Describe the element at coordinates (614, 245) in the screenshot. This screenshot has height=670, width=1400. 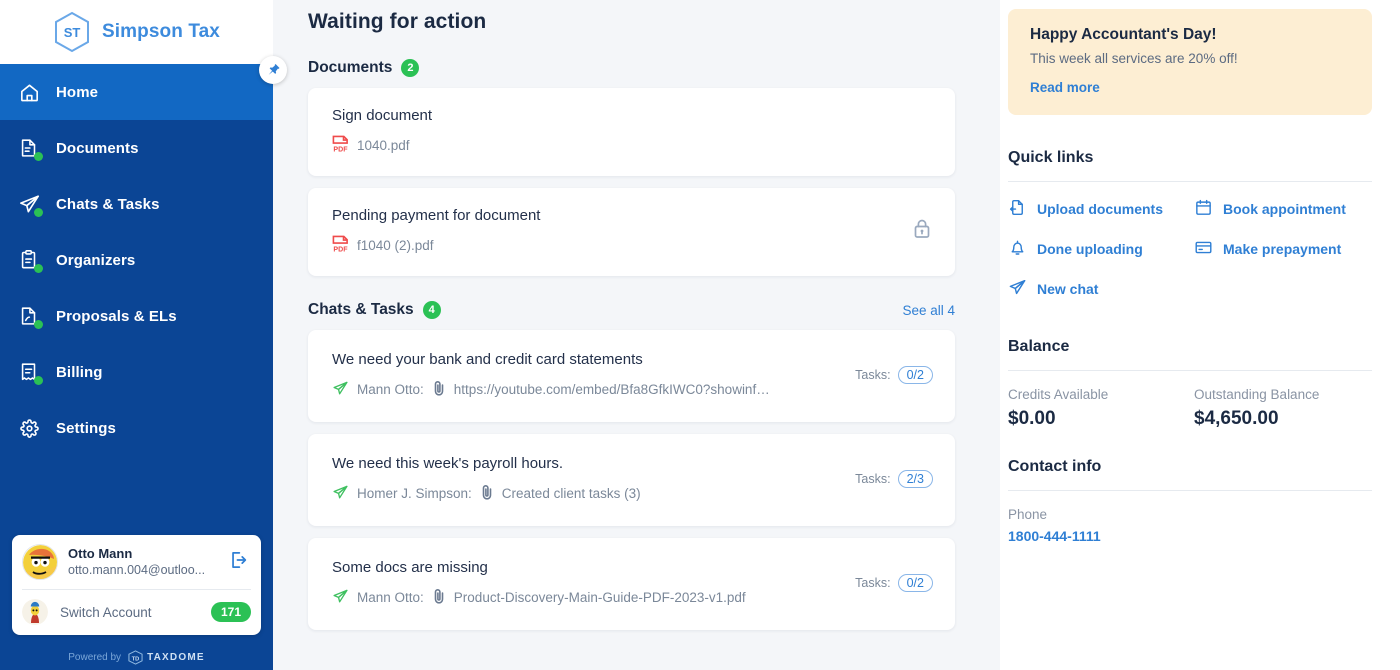
I see `document-file-row: PDF f1040 (2).pdf` at that location.